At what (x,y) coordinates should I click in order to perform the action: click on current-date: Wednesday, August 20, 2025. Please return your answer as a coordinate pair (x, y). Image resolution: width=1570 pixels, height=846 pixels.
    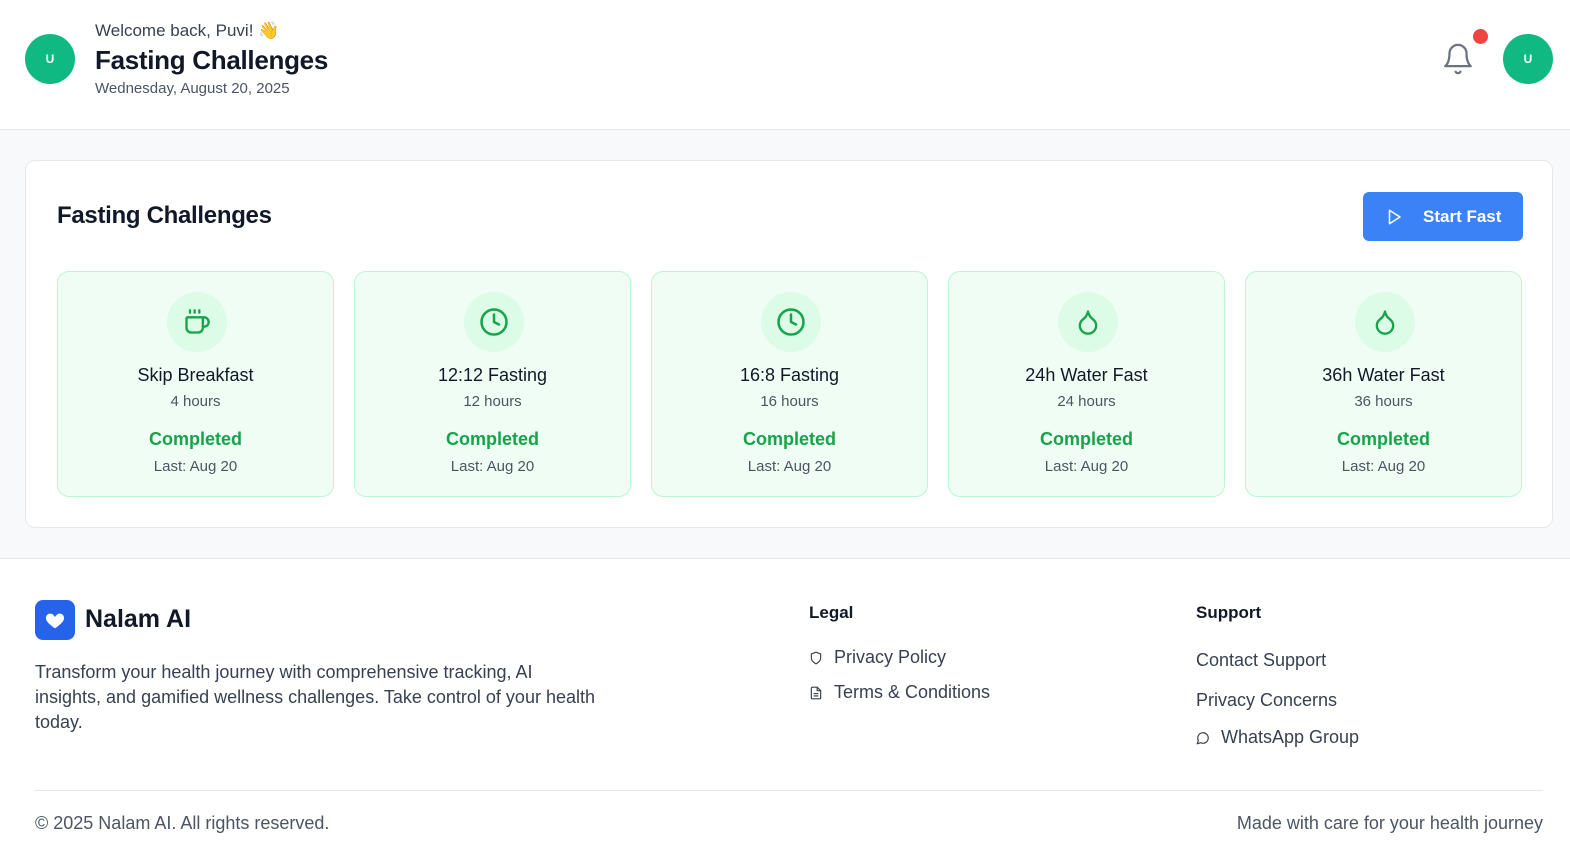
    Looking at the image, I should click on (192, 88).